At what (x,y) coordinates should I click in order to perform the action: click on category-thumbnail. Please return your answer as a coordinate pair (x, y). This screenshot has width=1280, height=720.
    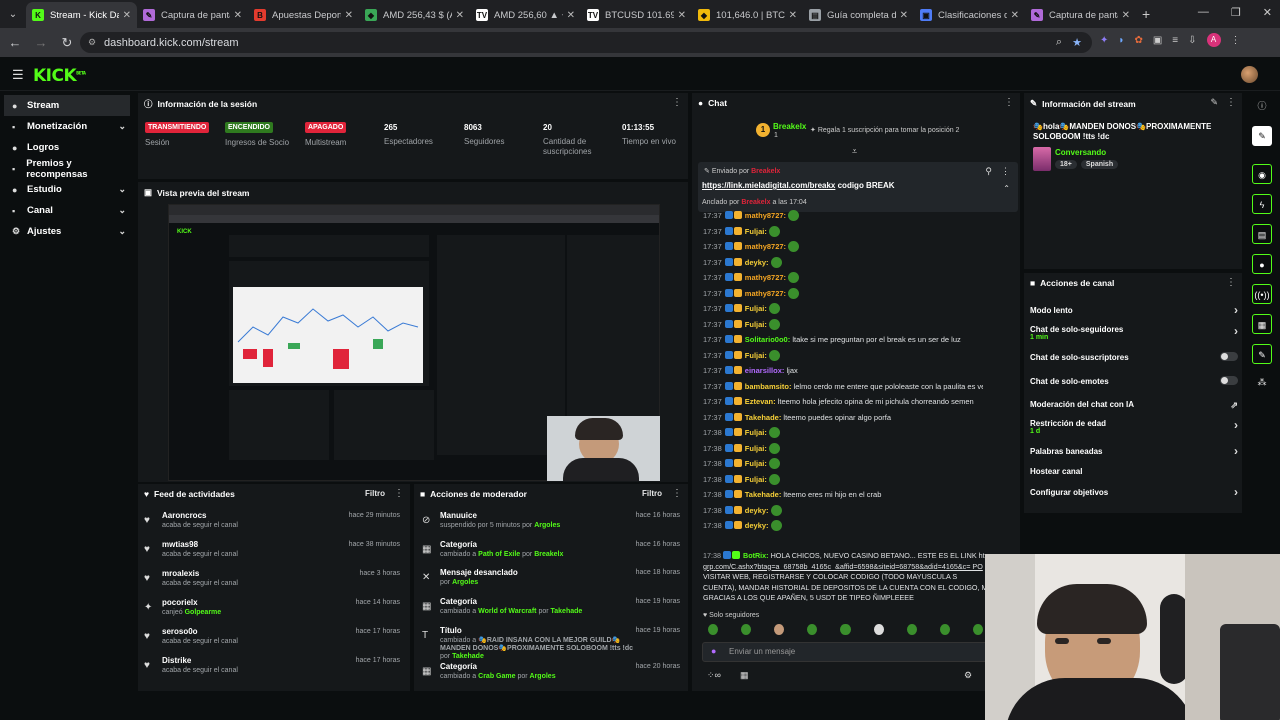
    Looking at the image, I should click on (1042, 159).